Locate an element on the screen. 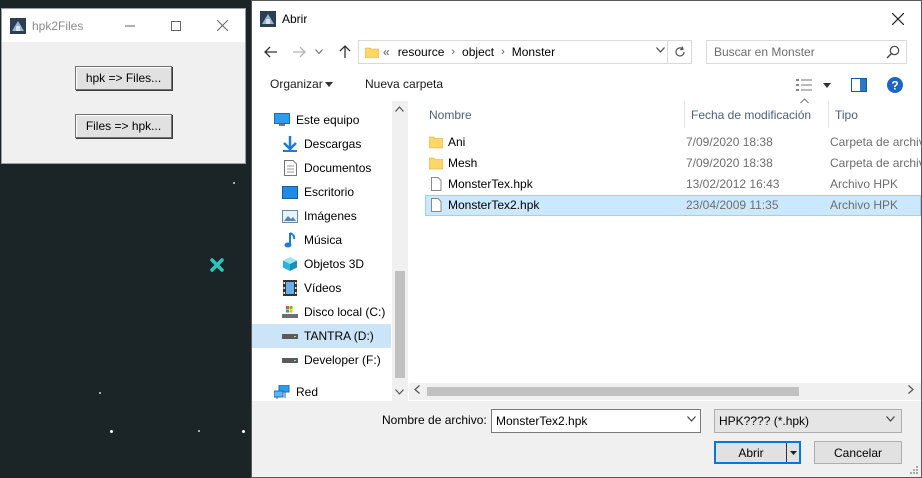  document-icon is located at coordinates (290, 168).